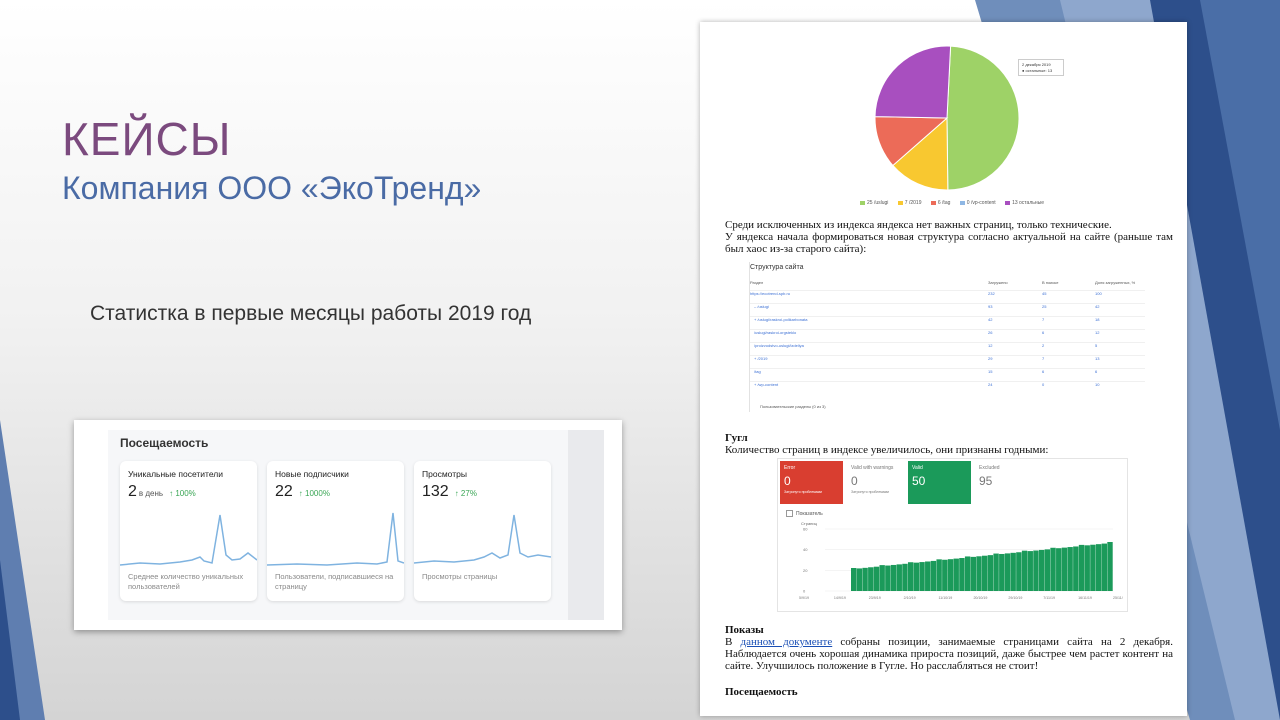  What do you see at coordinates (947, 347) in the screenshot?
I see `table-row: /proizvodstvo-uslugi/izdeliya 12 2 5` at bounding box center [947, 347].